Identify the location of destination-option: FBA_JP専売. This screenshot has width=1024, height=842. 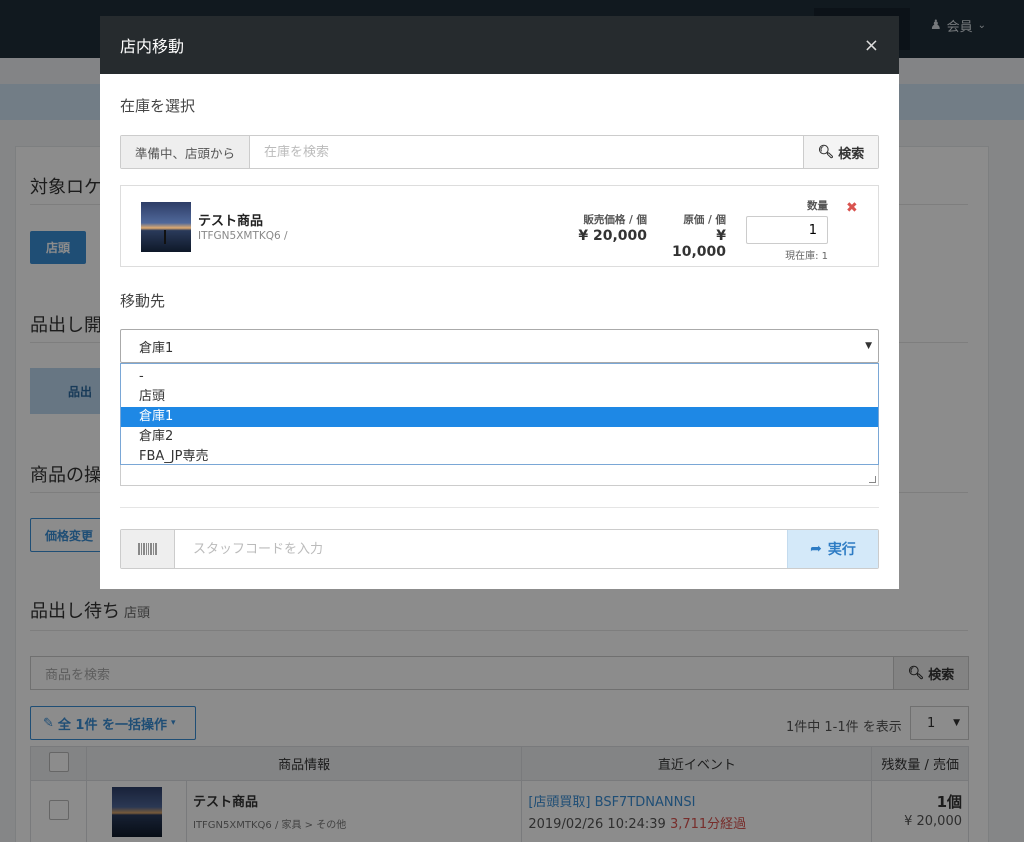
(499, 457).